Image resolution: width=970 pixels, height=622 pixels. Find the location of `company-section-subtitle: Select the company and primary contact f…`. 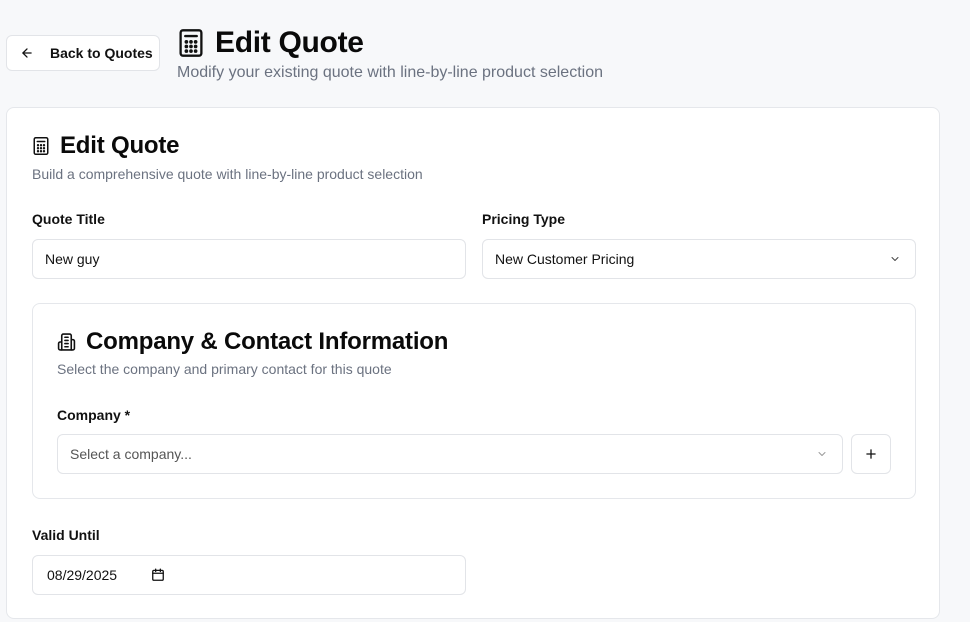

company-section-subtitle: Select the company and primary contact f… is located at coordinates (224, 369).